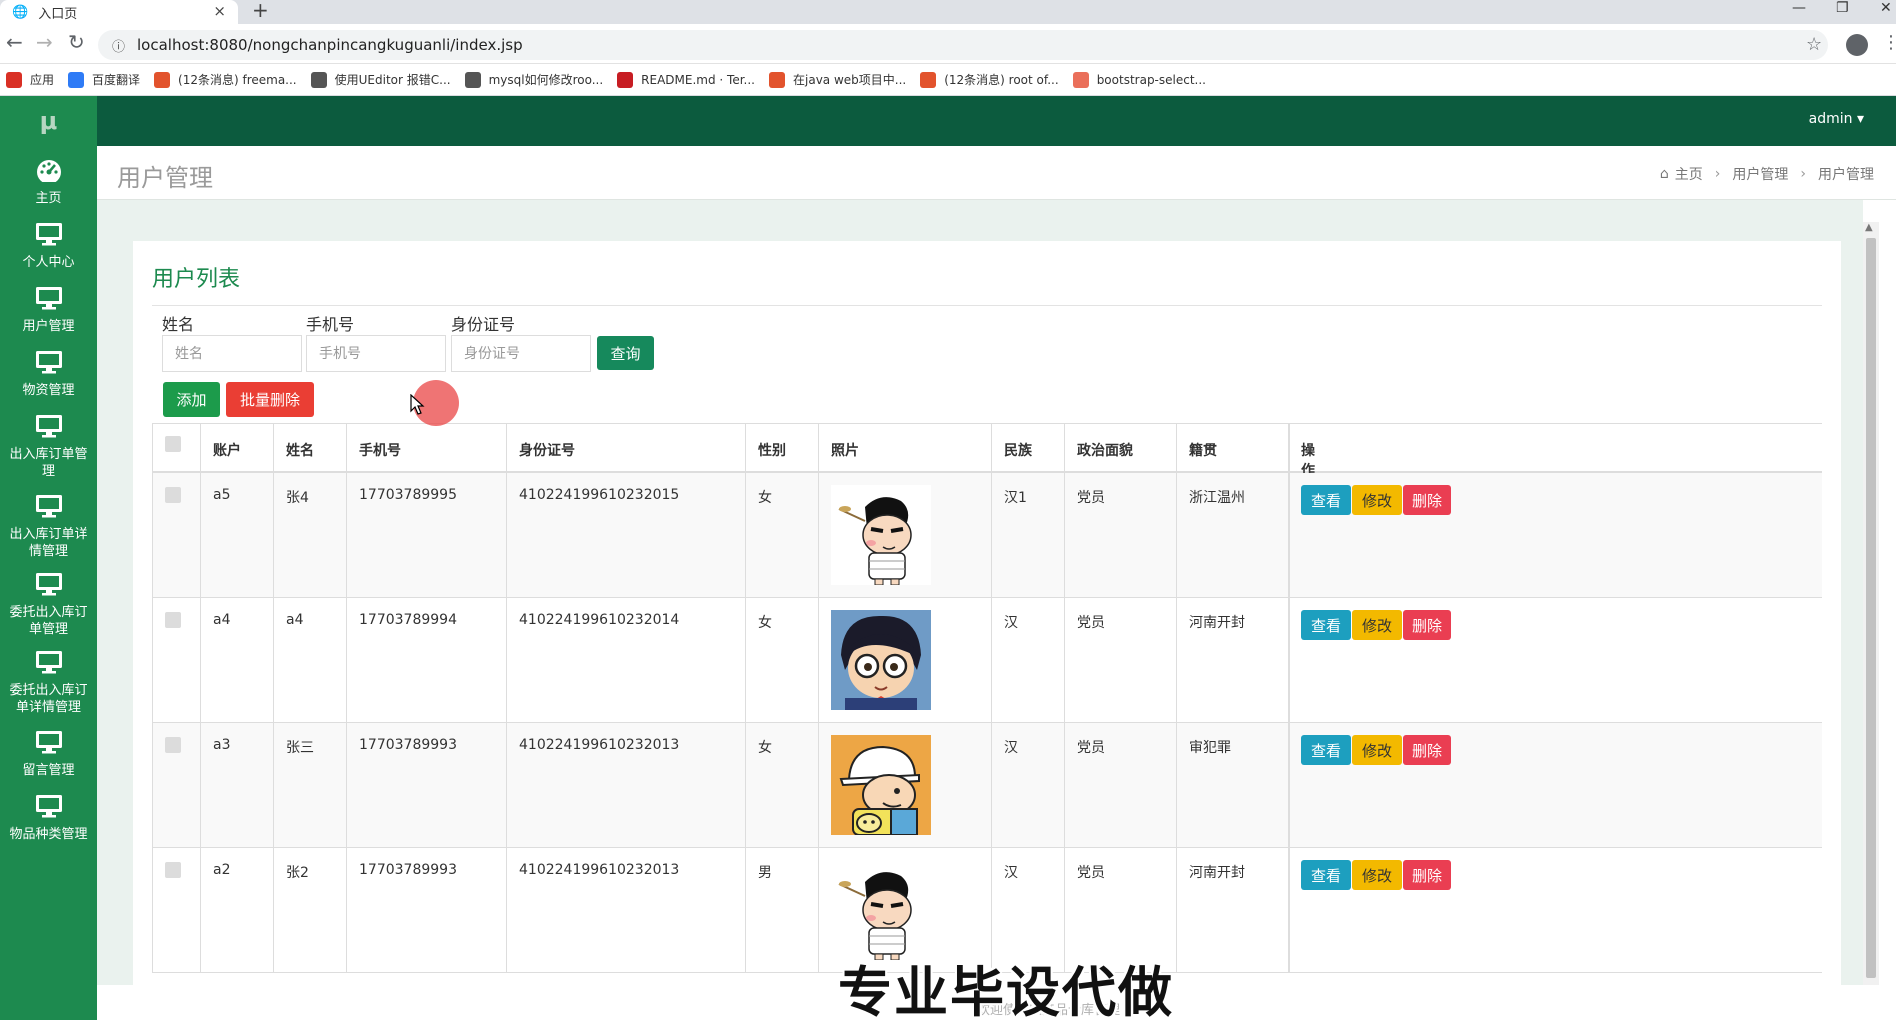 The width and height of the screenshot is (1896, 1020). I want to click on bookmark-item: 百度翻译, so click(104, 79).